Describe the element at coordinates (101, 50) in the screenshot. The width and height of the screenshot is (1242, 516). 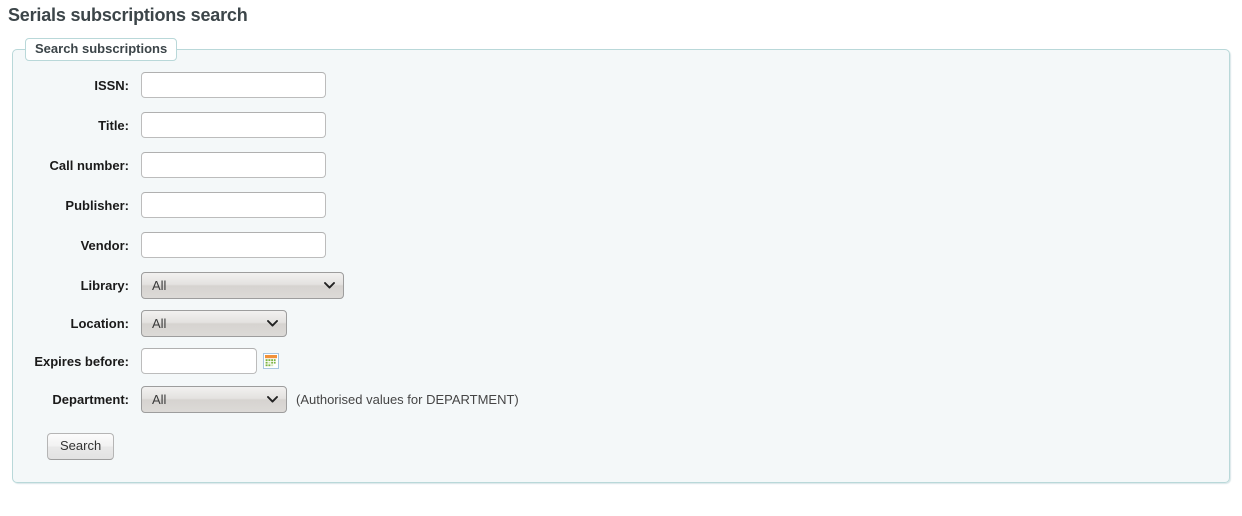
I see `search-subscriptions-legend: Search subscriptions` at that location.